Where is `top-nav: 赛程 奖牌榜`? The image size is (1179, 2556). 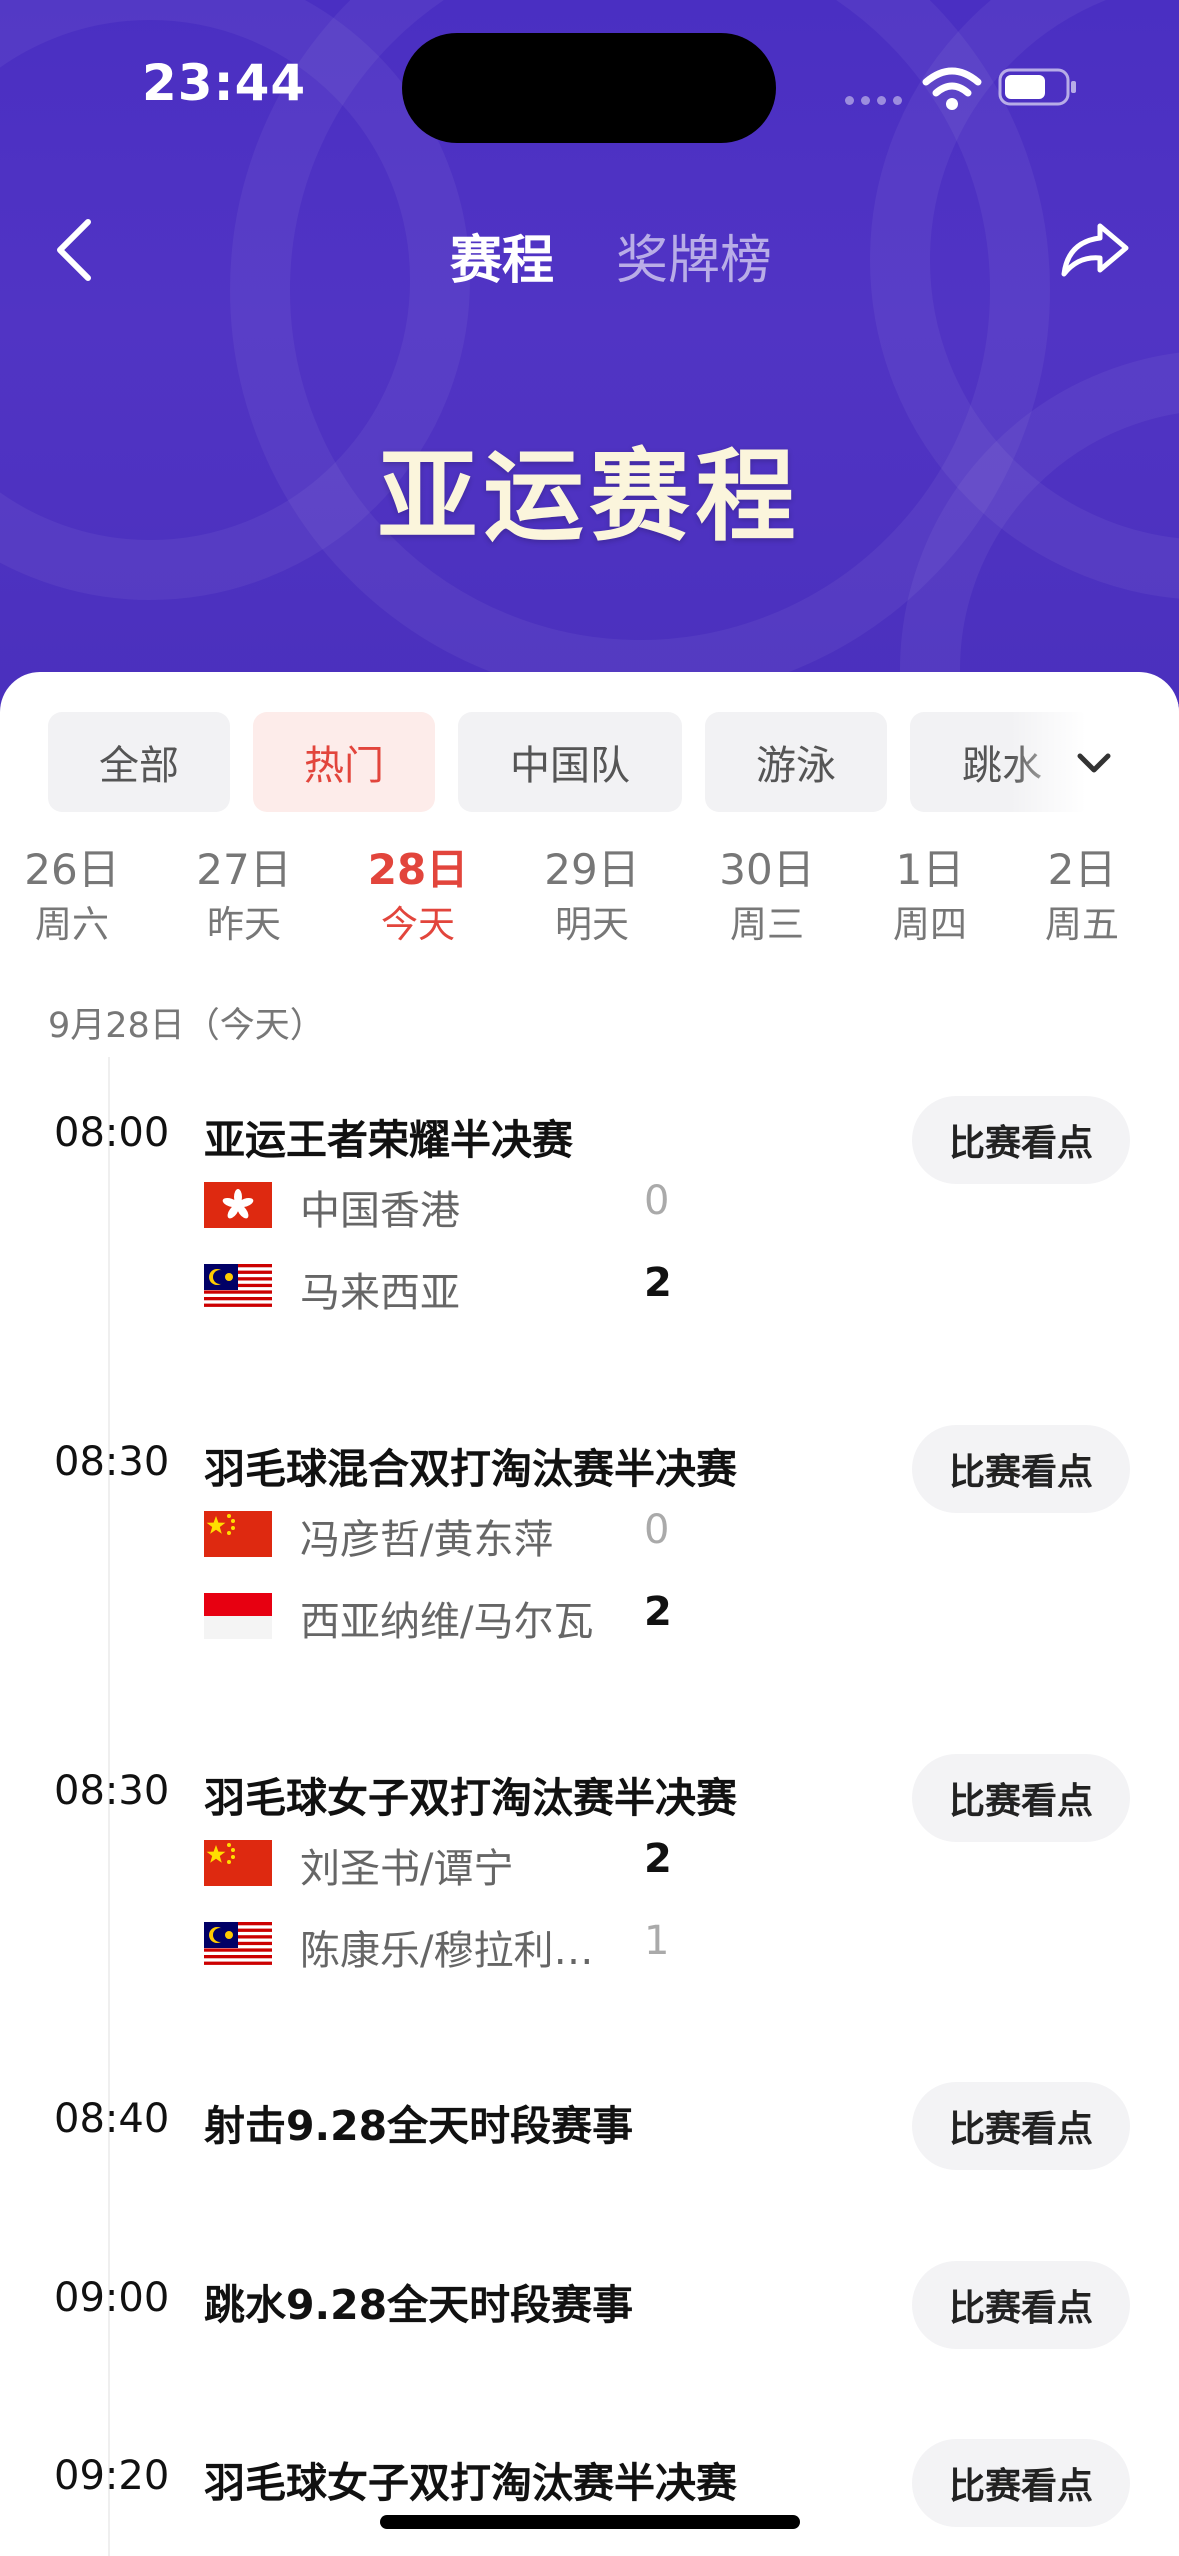
top-nav: 赛程 奖牌榜 is located at coordinates (589, 250).